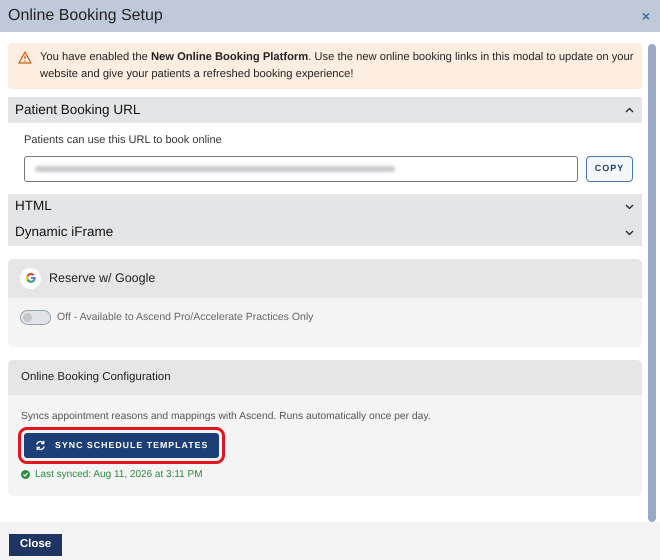  Describe the element at coordinates (325, 233) in the screenshot. I see `accordion-header: Dynamic iFrame` at that location.